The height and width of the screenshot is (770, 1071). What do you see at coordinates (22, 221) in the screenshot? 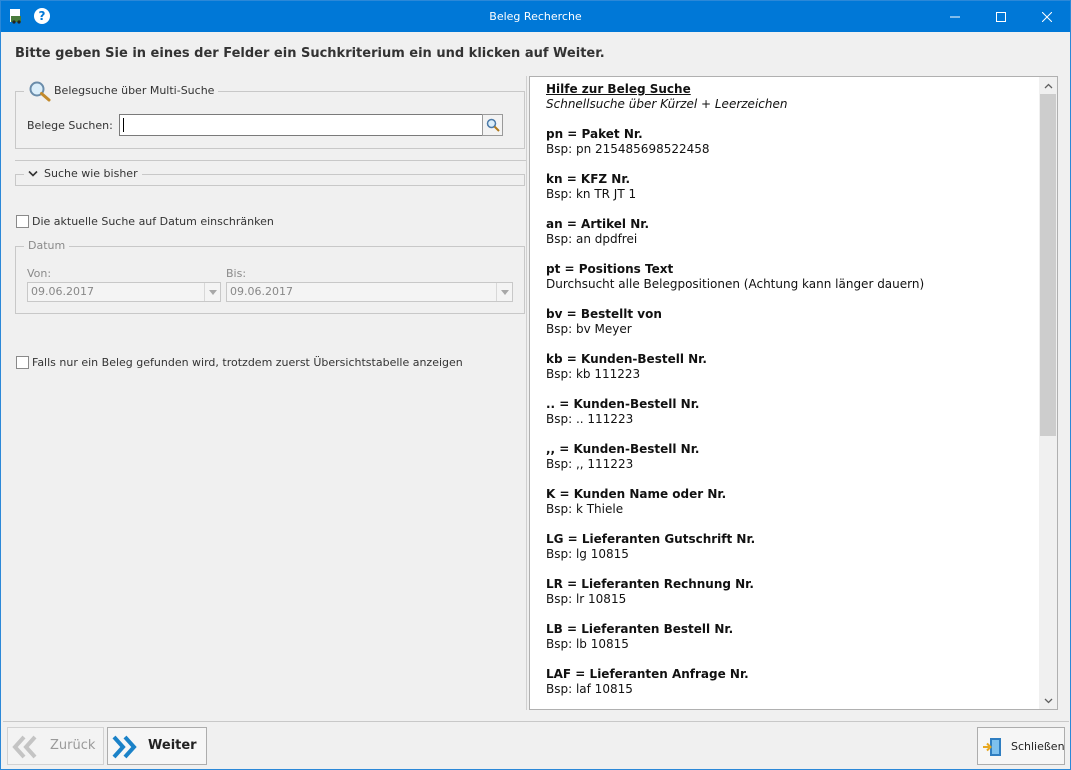
I see `date-restrict-checkbox` at bounding box center [22, 221].